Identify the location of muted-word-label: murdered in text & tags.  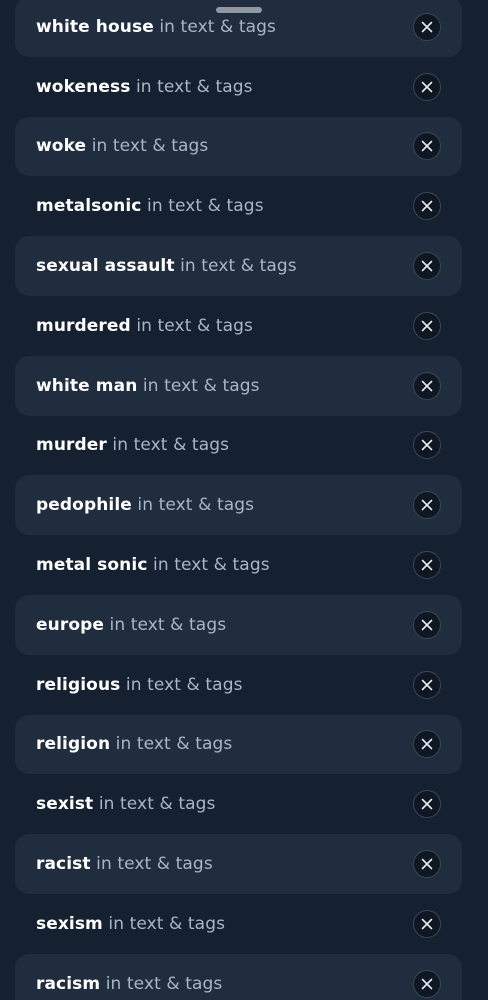
(144, 326).